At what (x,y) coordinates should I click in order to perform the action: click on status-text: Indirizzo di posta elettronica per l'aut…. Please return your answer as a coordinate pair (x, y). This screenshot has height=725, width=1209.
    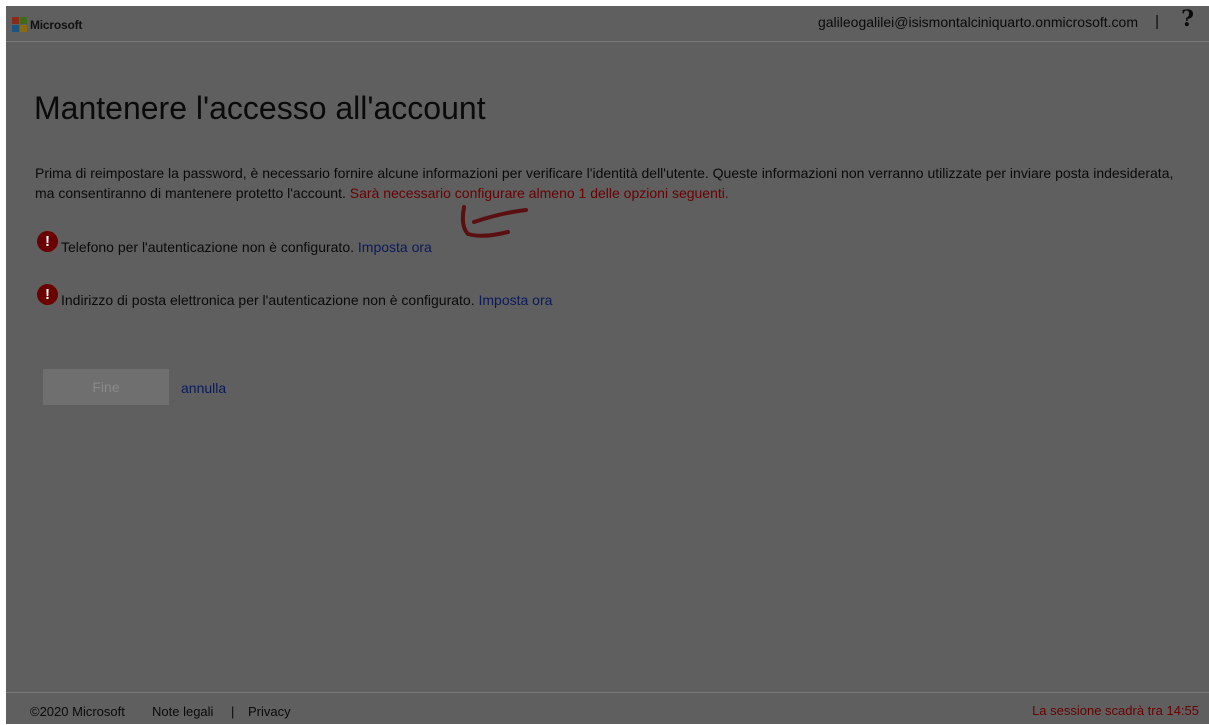
    Looking at the image, I should click on (306, 296).